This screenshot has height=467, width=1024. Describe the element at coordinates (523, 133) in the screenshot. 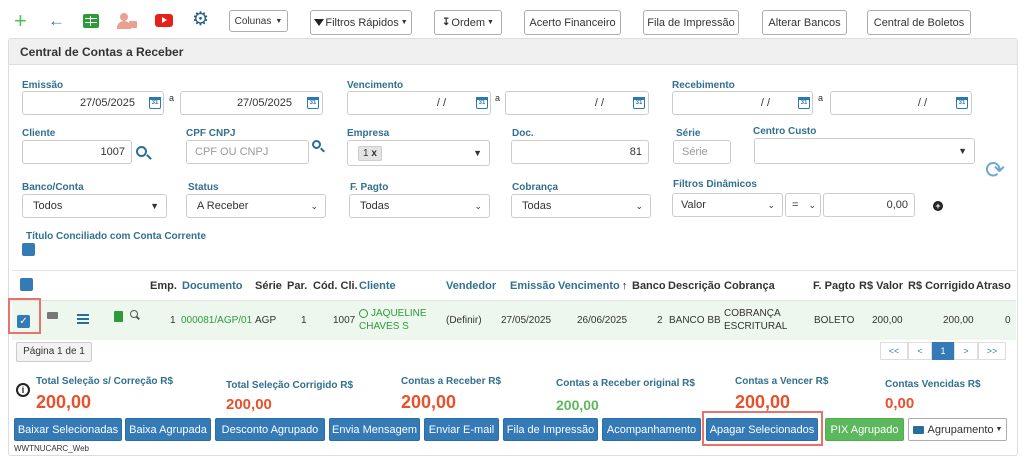

I see `doc-label: Doc.` at that location.